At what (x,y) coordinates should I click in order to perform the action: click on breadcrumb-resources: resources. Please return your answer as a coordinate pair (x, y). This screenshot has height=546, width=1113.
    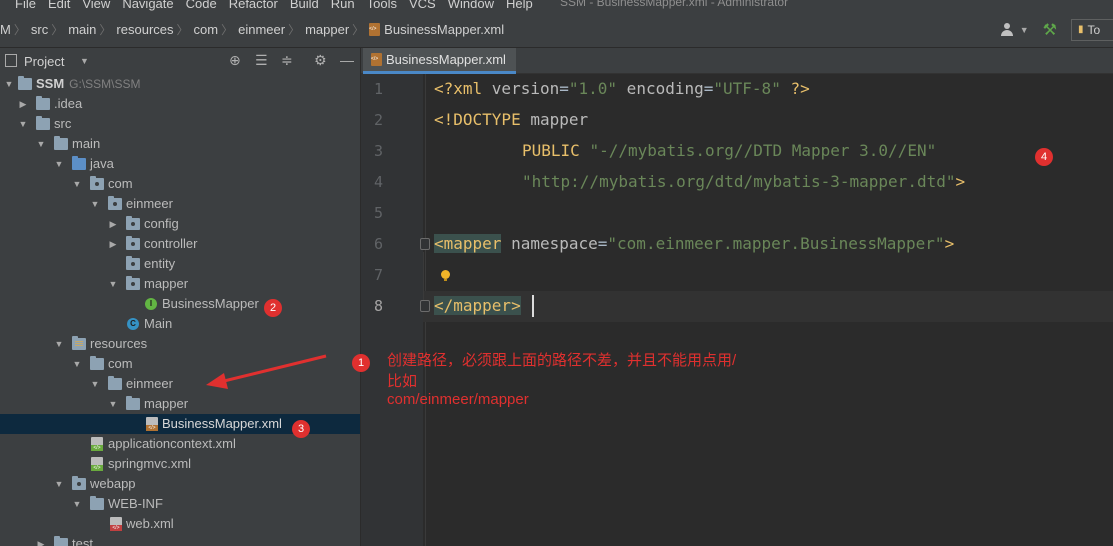
    Looking at the image, I should click on (144, 29).